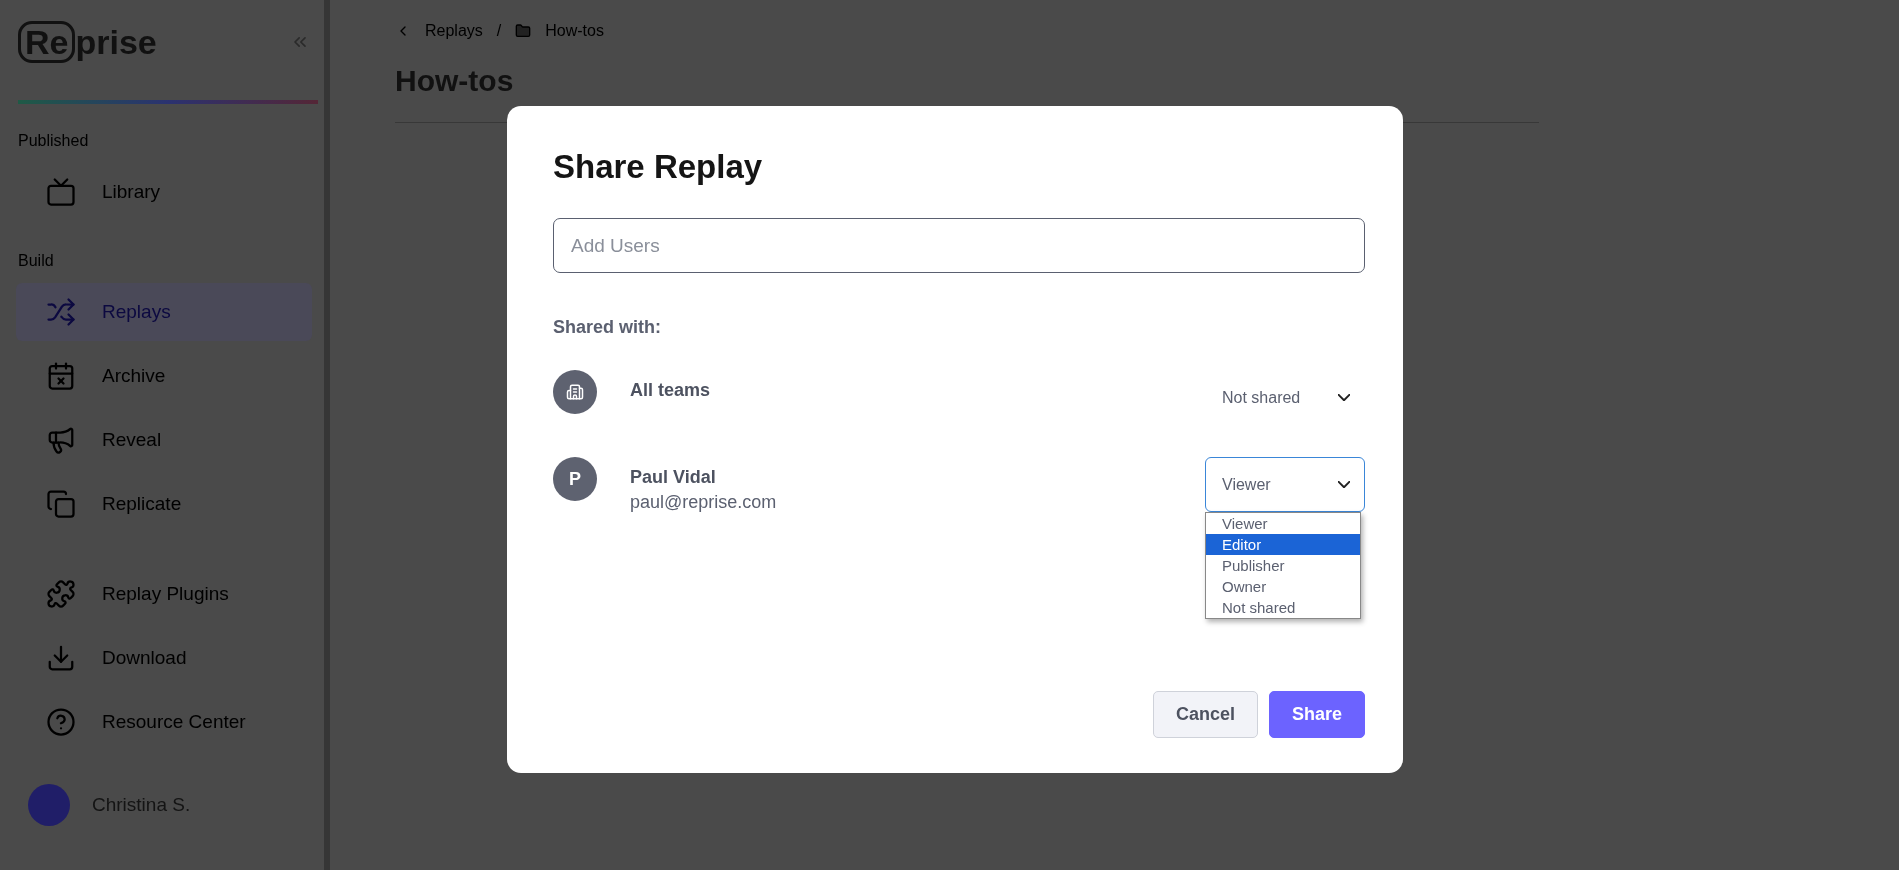  What do you see at coordinates (575, 392) in the screenshot?
I see `building-icon` at bounding box center [575, 392].